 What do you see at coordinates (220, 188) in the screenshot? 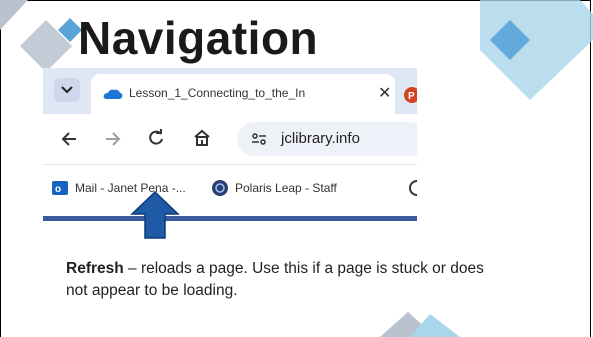
I see `polaris-icon` at bounding box center [220, 188].